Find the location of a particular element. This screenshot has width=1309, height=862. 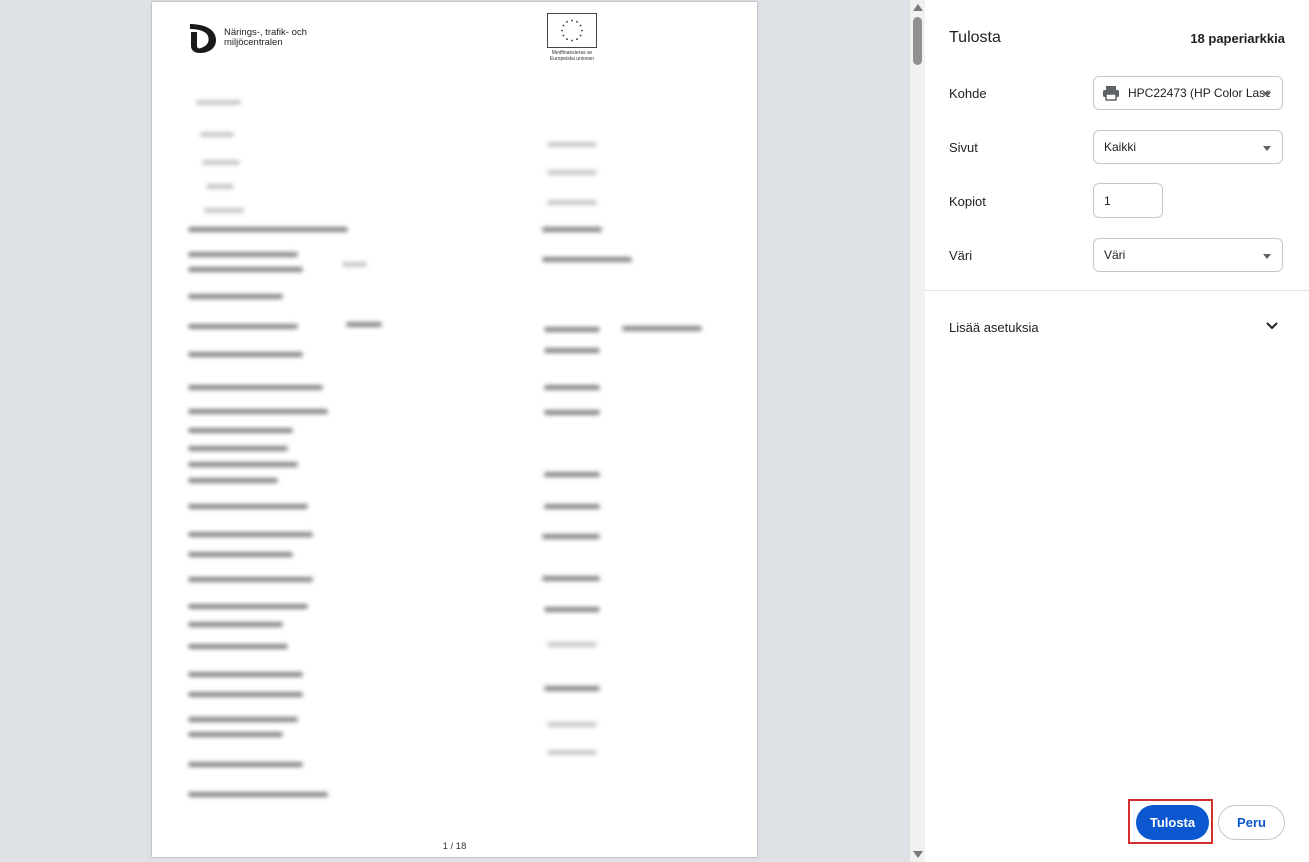

ntm-logo: Närings-, trafik- och miljöcentralen is located at coordinates (247, 38).